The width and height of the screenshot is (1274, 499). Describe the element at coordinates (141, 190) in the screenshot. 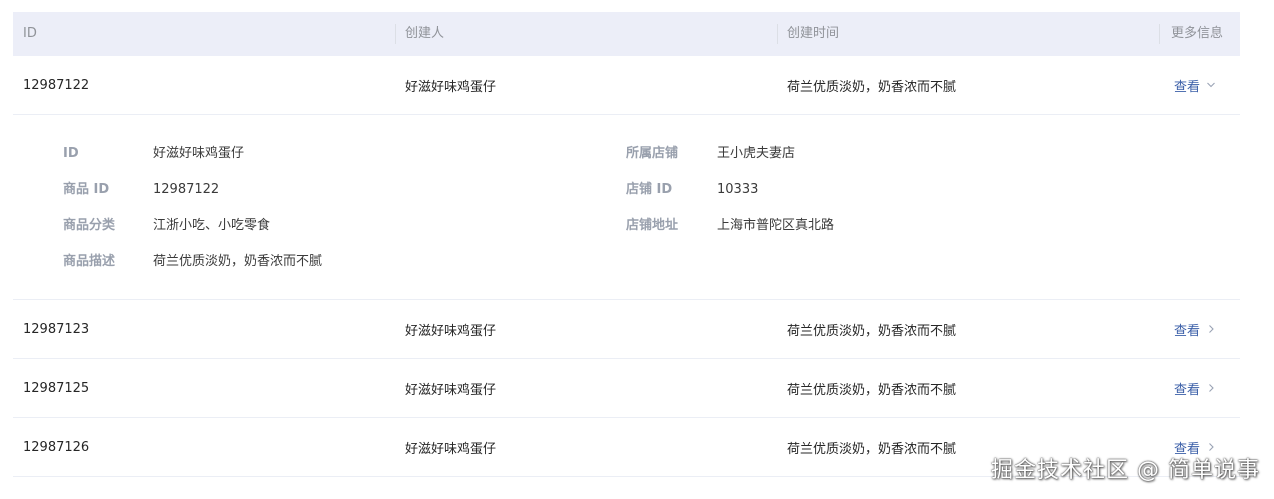

I see `detail-item: 商品 ID 12987122` at that location.